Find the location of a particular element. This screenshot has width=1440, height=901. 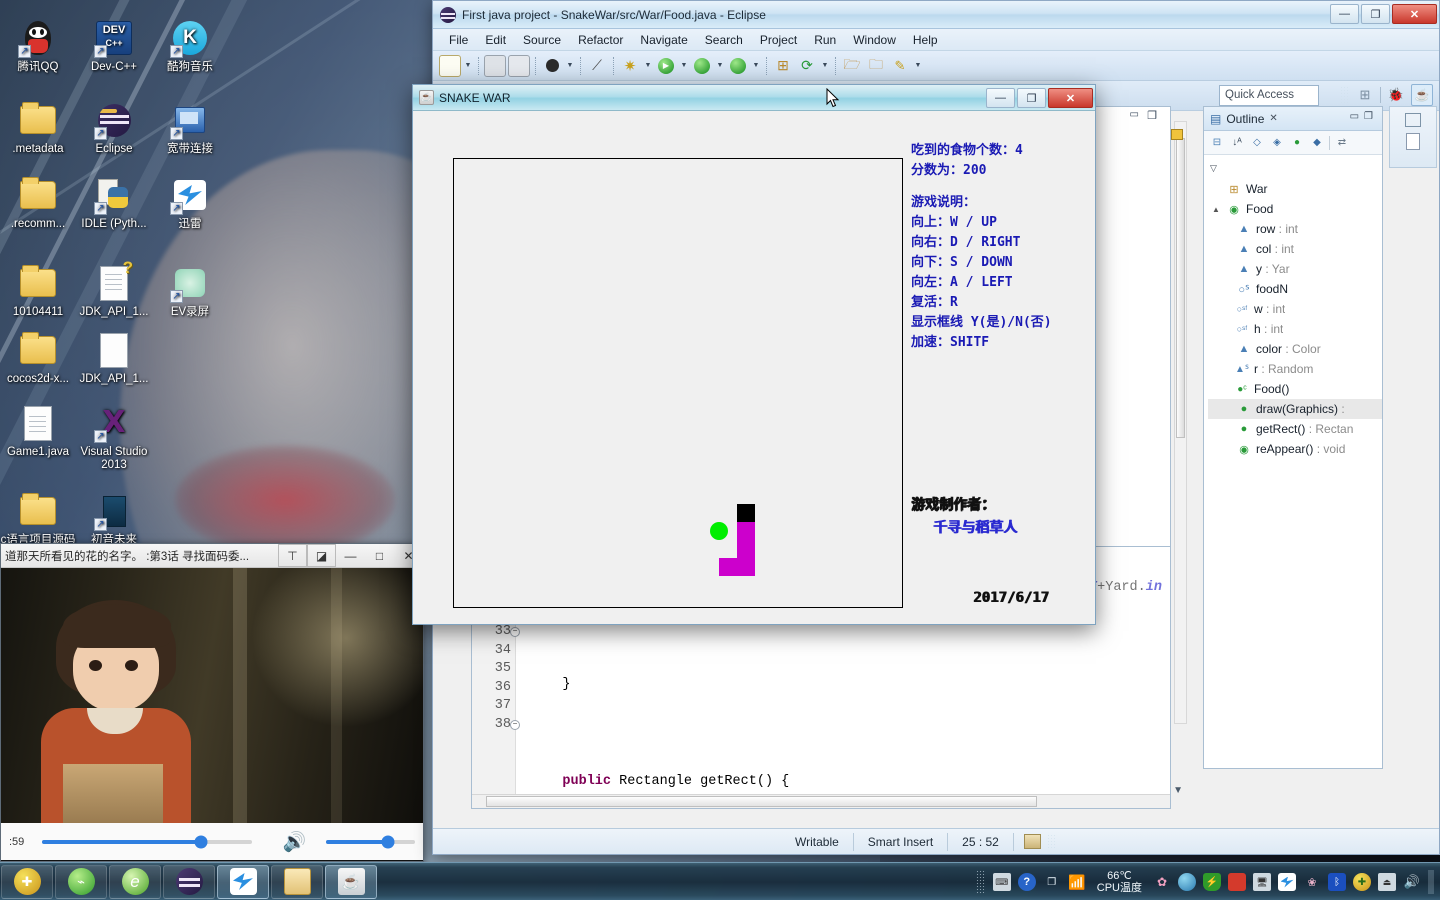

wifi-signal-icon: 📶 is located at coordinates (1077, 882).